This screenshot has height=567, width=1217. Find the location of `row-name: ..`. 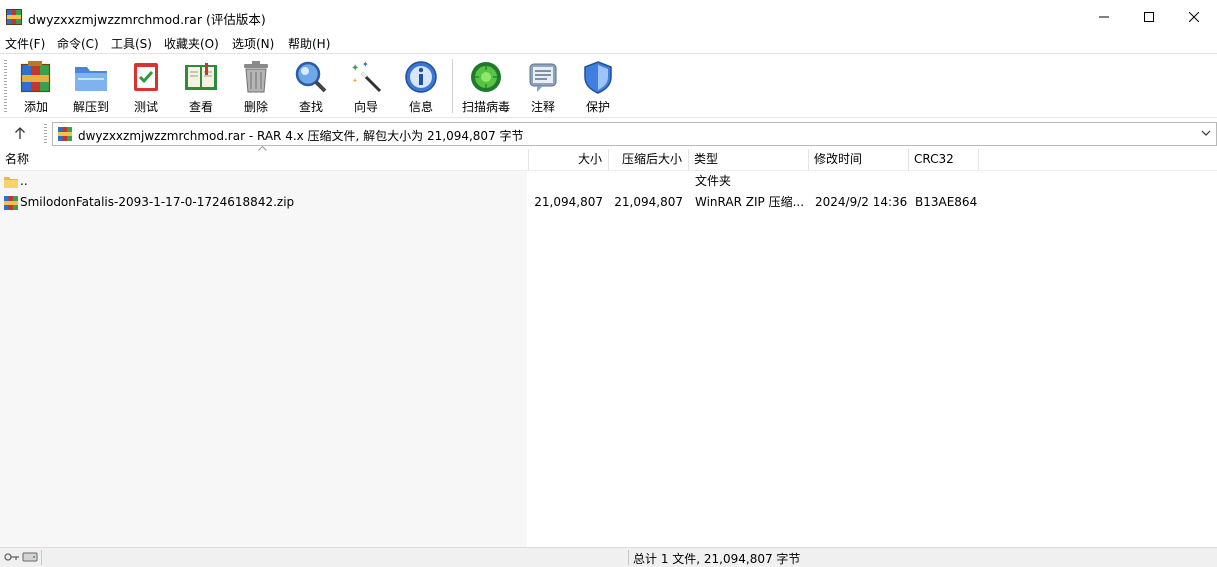

row-name: .. is located at coordinates (24, 181).